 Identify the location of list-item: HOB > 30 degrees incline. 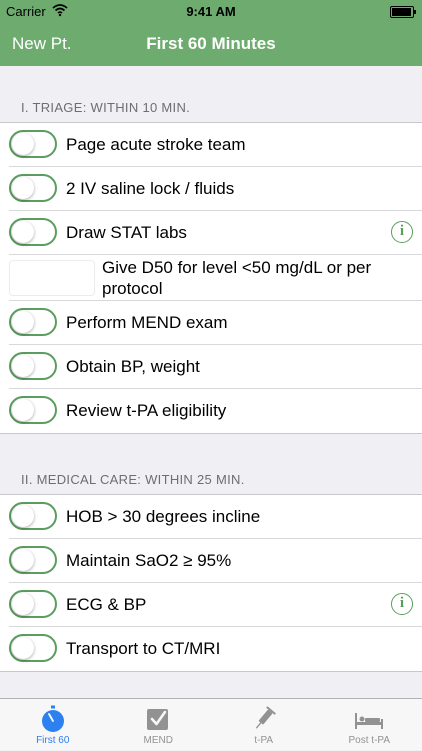
(211, 517).